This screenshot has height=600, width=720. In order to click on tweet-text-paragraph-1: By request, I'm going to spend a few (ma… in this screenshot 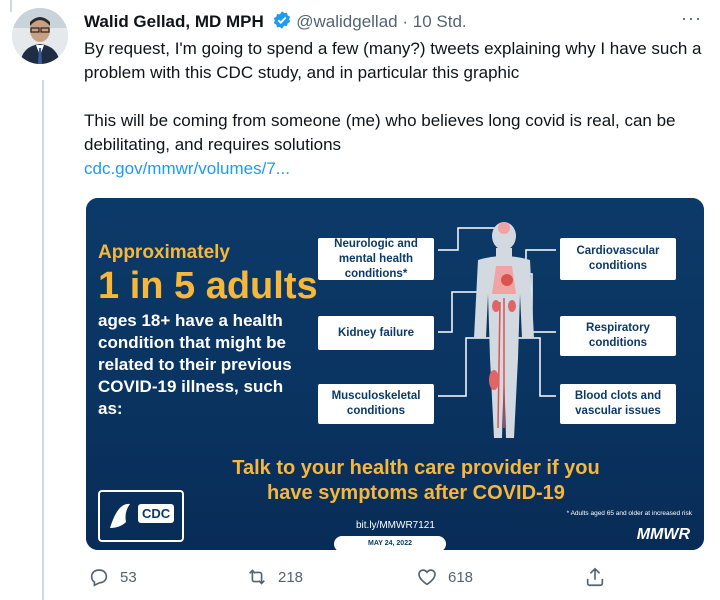, I will do `click(393, 60)`.